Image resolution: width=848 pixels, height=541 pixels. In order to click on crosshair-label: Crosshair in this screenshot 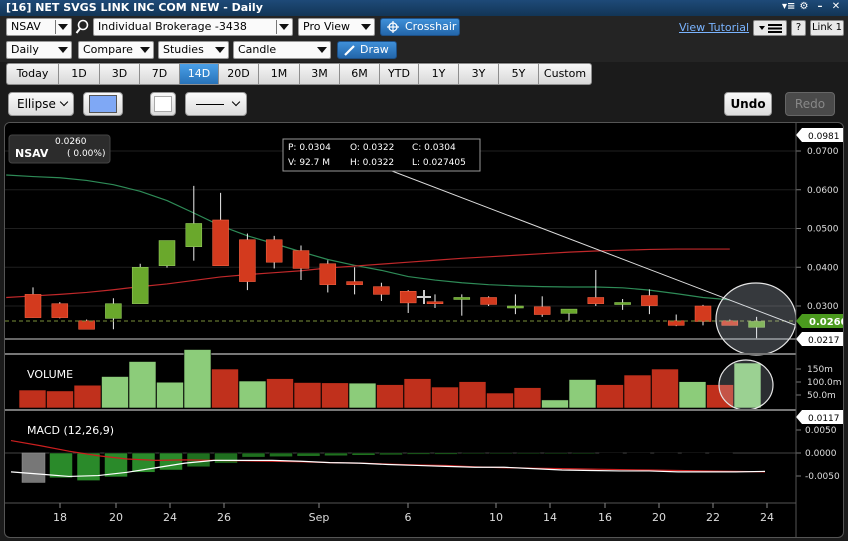, I will do `click(431, 26)`.